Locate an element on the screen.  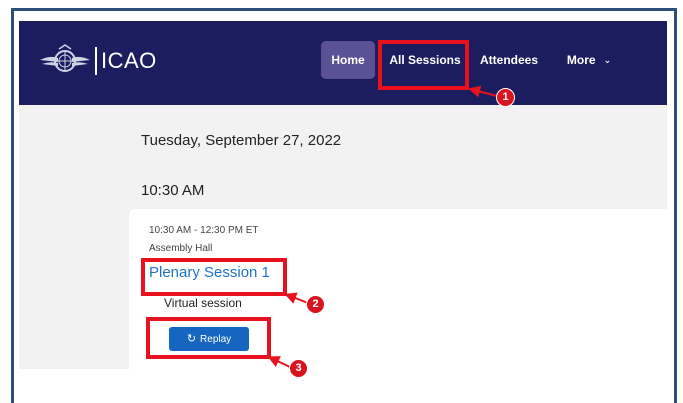
nav-home: Home is located at coordinates (348, 60).